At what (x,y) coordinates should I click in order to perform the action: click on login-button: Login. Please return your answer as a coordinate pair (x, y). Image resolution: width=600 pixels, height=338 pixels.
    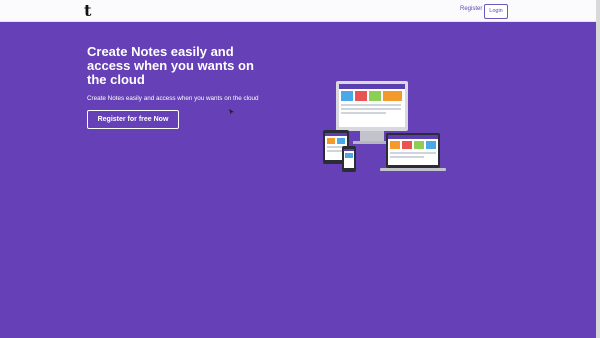
    Looking at the image, I should click on (496, 11).